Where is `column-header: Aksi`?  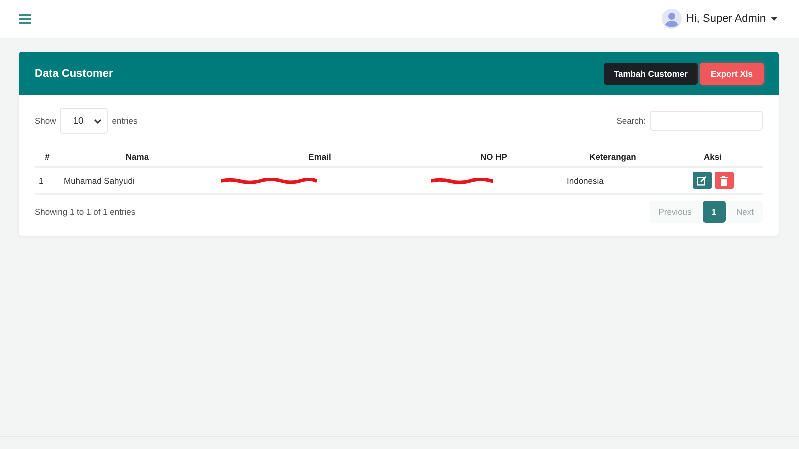
column-header: Aksi is located at coordinates (713, 157).